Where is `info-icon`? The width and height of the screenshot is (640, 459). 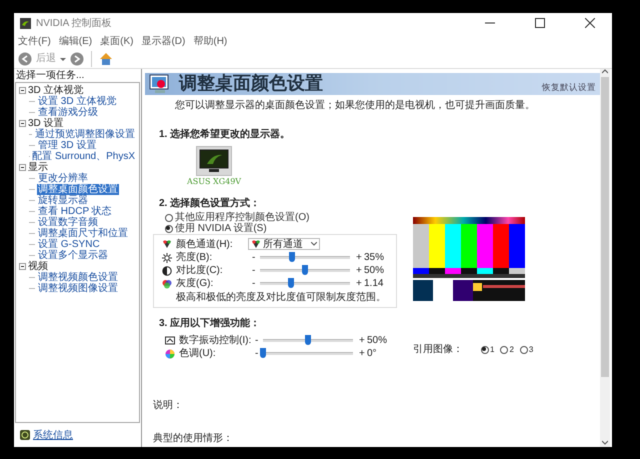 info-icon is located at coordinates (25, 435).